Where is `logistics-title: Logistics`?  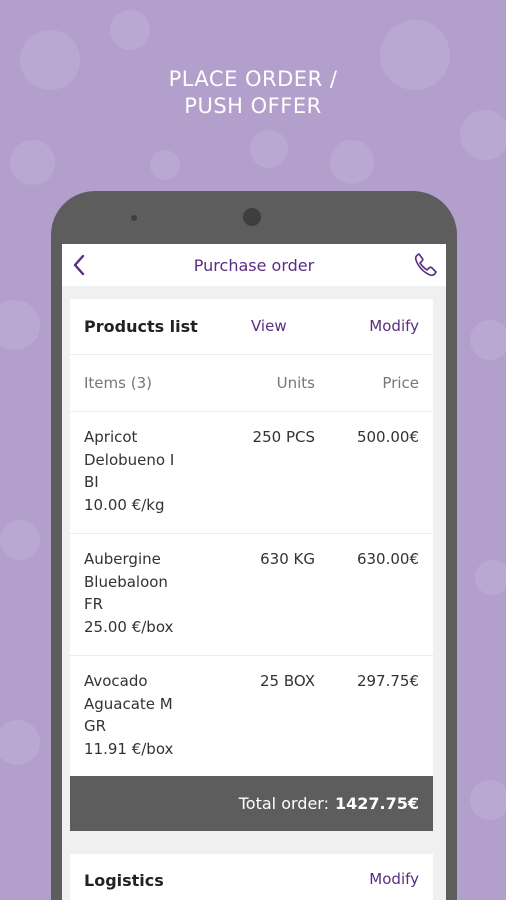
logistics-title: Logistics is located at coordinates (124, 880).